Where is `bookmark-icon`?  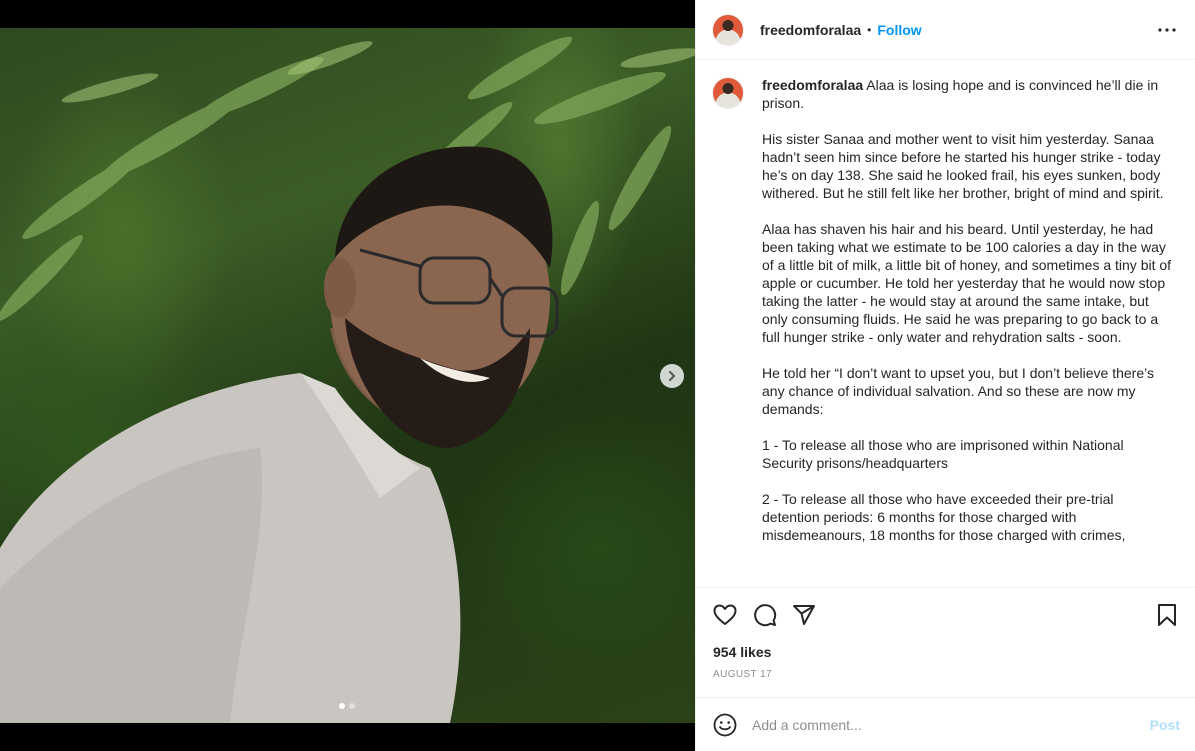
bookmark-icon is located at coordinates (1167, 615).